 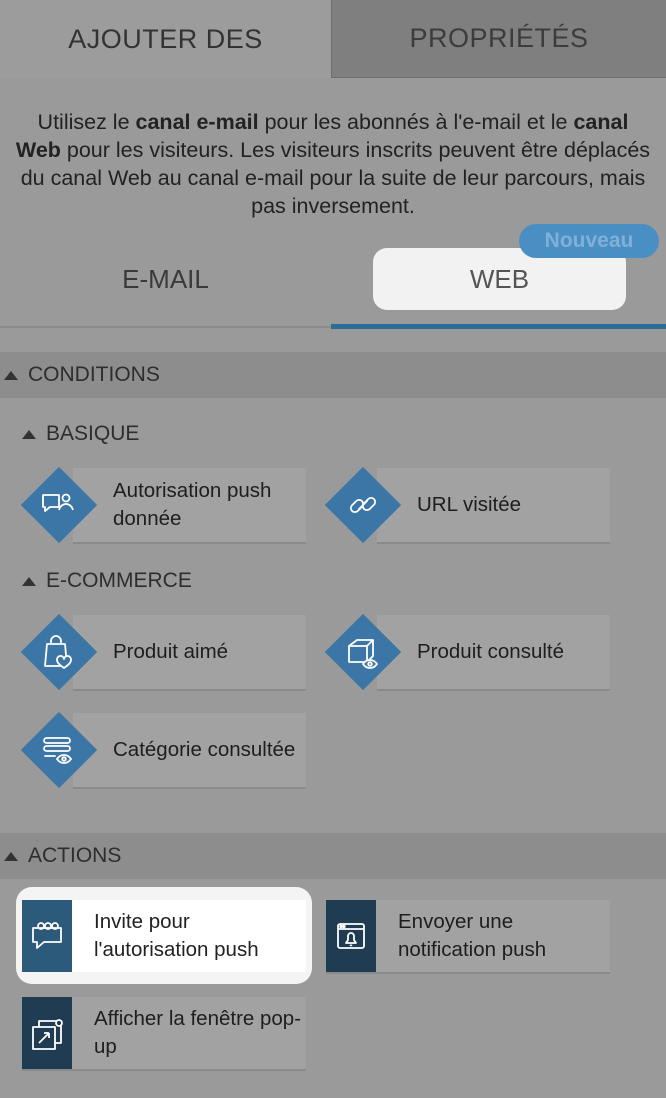 I want to click on condition-card-url-visited: URL visitée, so click(x=493, y=505).